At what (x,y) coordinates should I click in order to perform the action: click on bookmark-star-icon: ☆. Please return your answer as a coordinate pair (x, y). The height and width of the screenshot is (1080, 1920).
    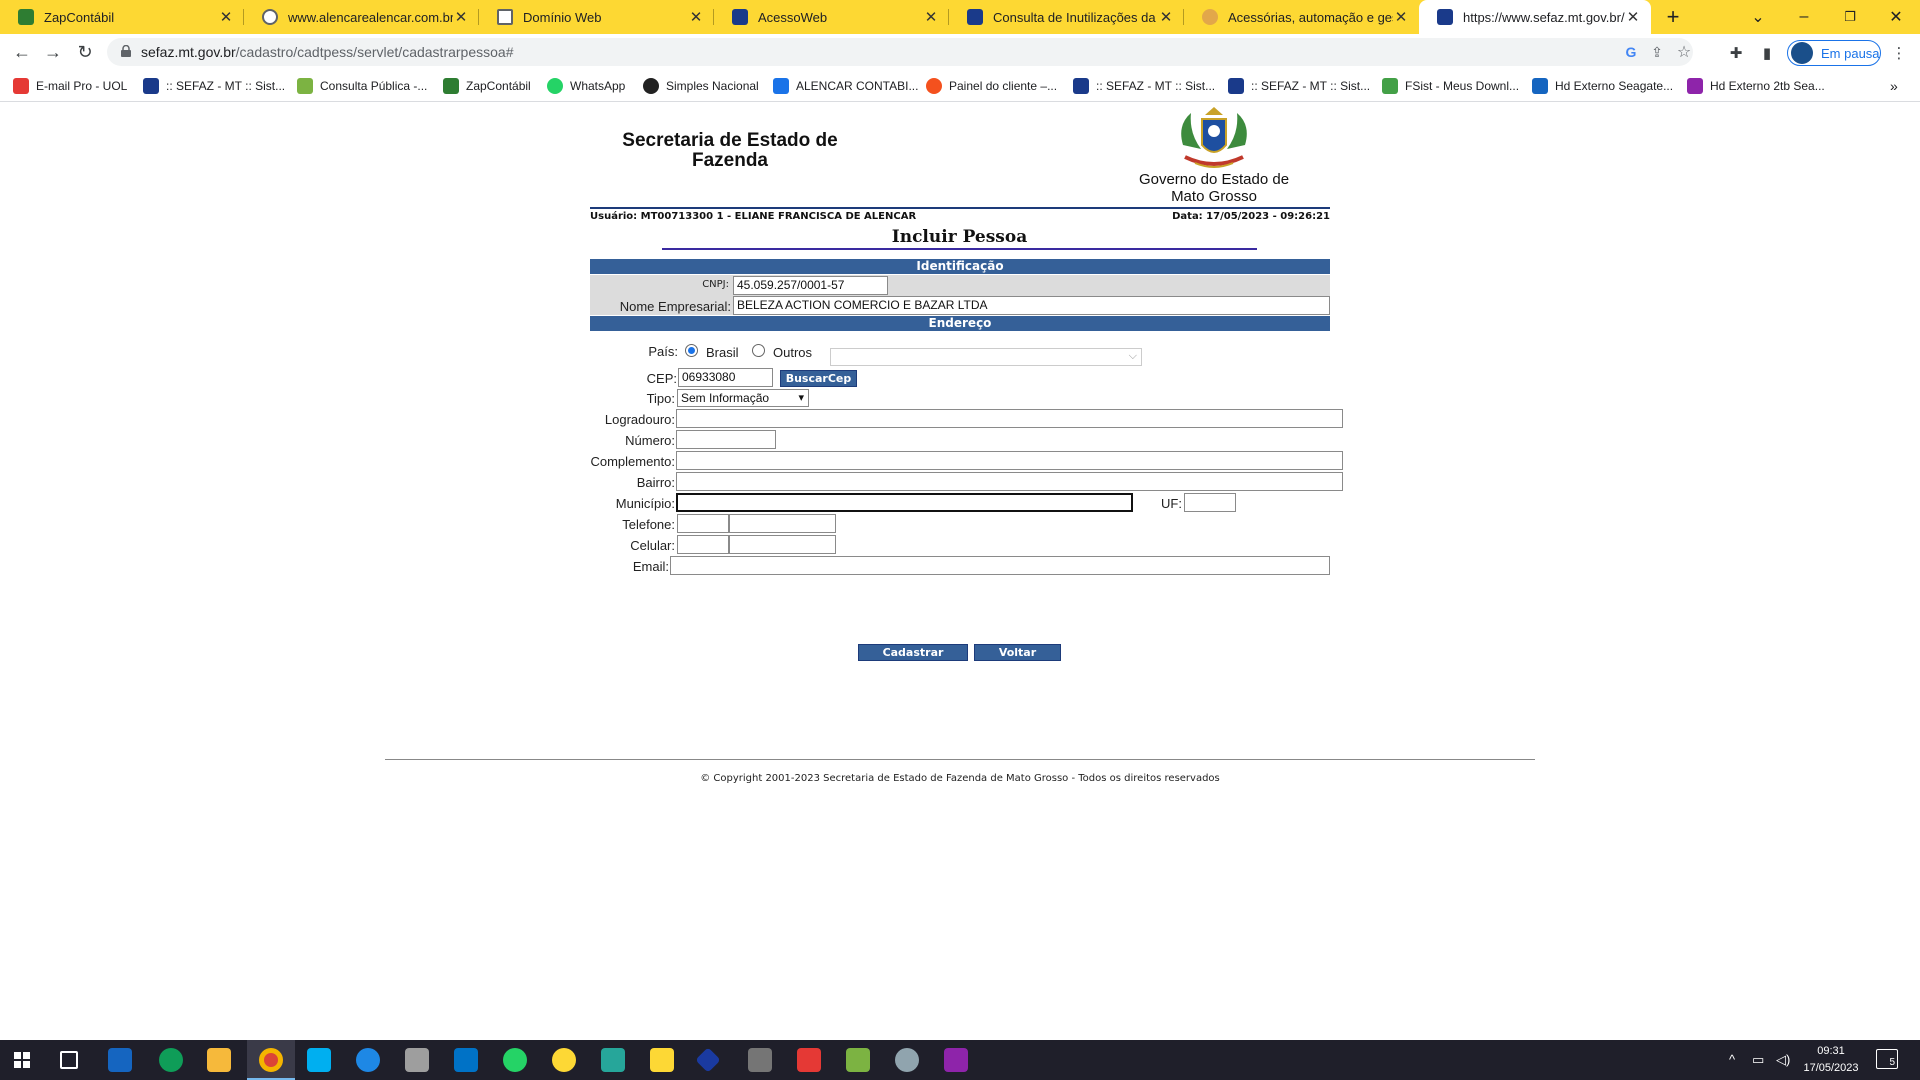
    Looking at the image, I should click on (1684, 52).